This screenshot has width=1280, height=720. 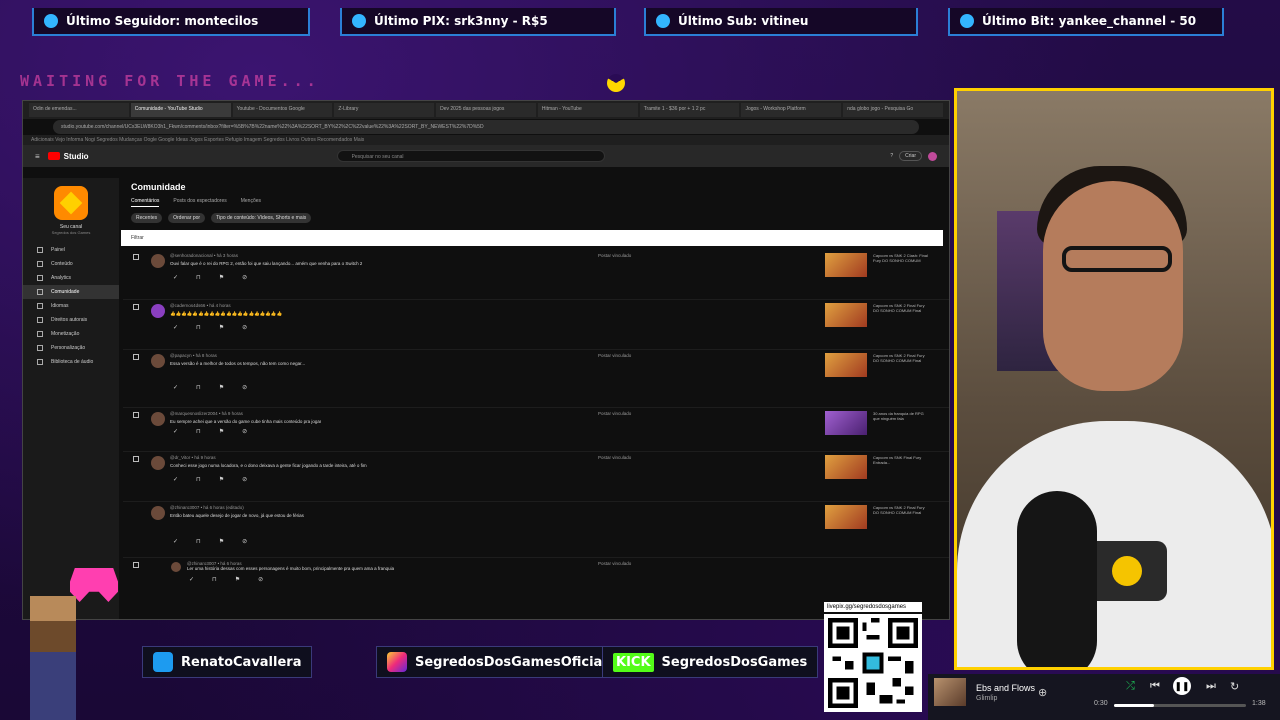 What do you see at coordinates (1180, 705) in the screenshot?
I see `progress-bar` at bounding box center [1180, 705].